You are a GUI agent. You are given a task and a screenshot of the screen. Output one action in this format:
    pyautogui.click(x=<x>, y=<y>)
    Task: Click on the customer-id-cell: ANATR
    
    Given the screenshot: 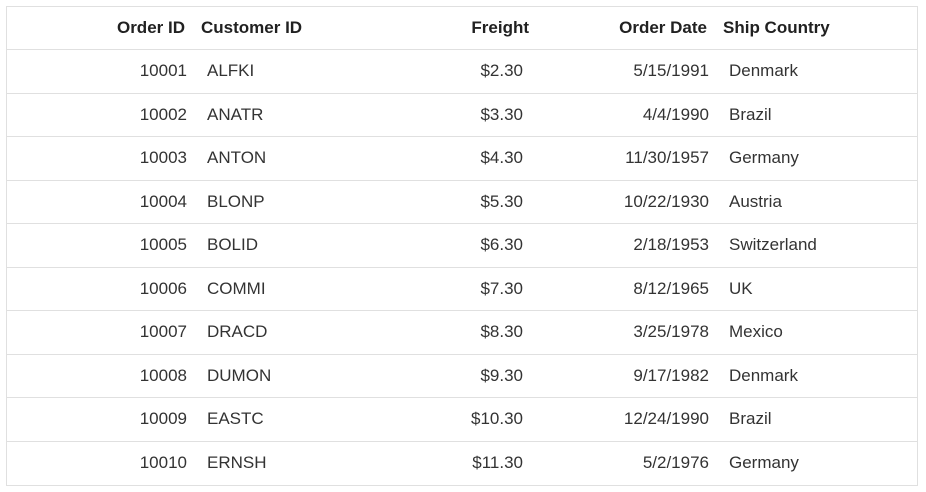 What is the action you would take?
    pyautogui.click(x=235, y=114)
    